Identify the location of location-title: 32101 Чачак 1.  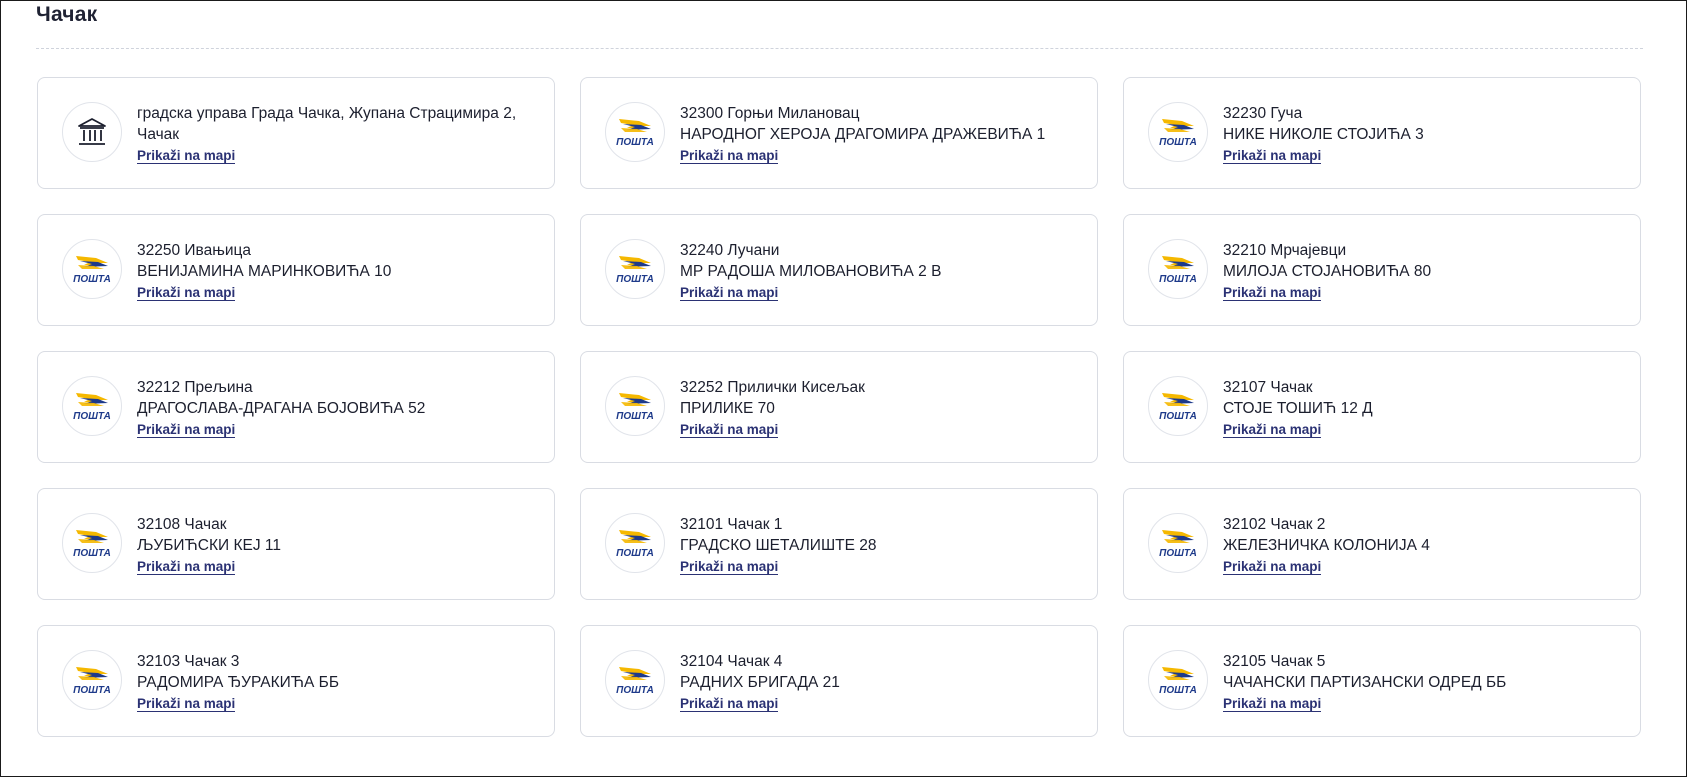
(731, 524).